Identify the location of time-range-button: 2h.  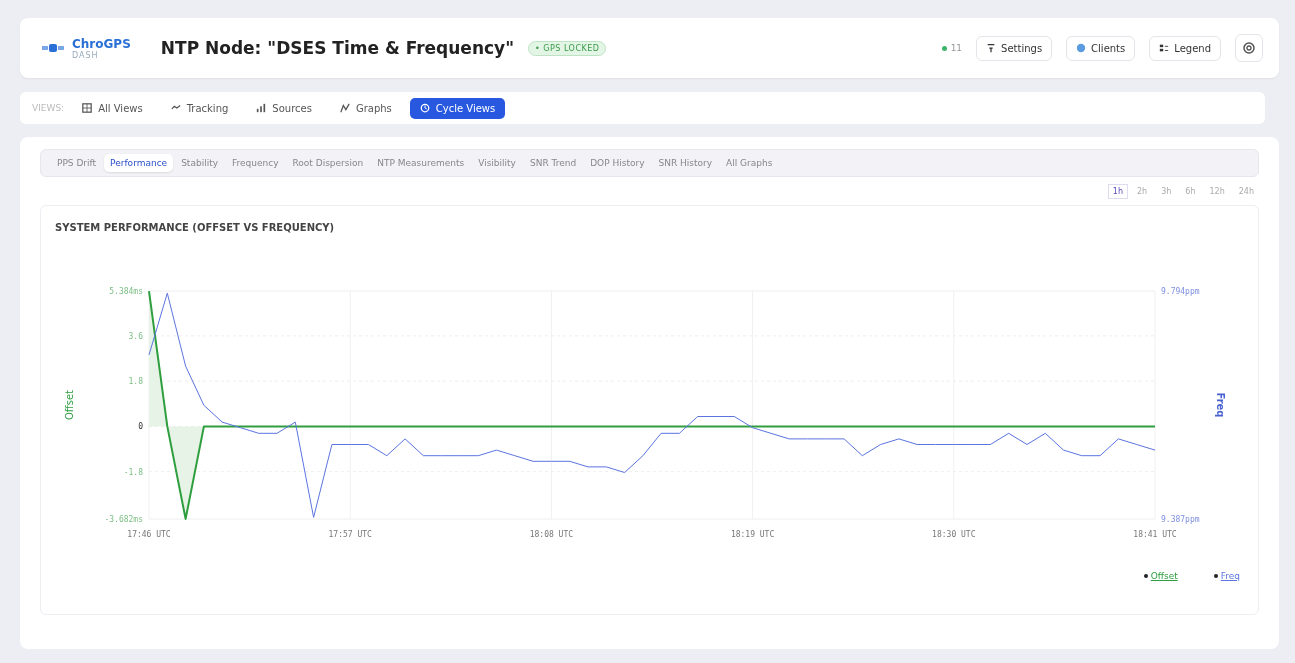
(1142, 191).